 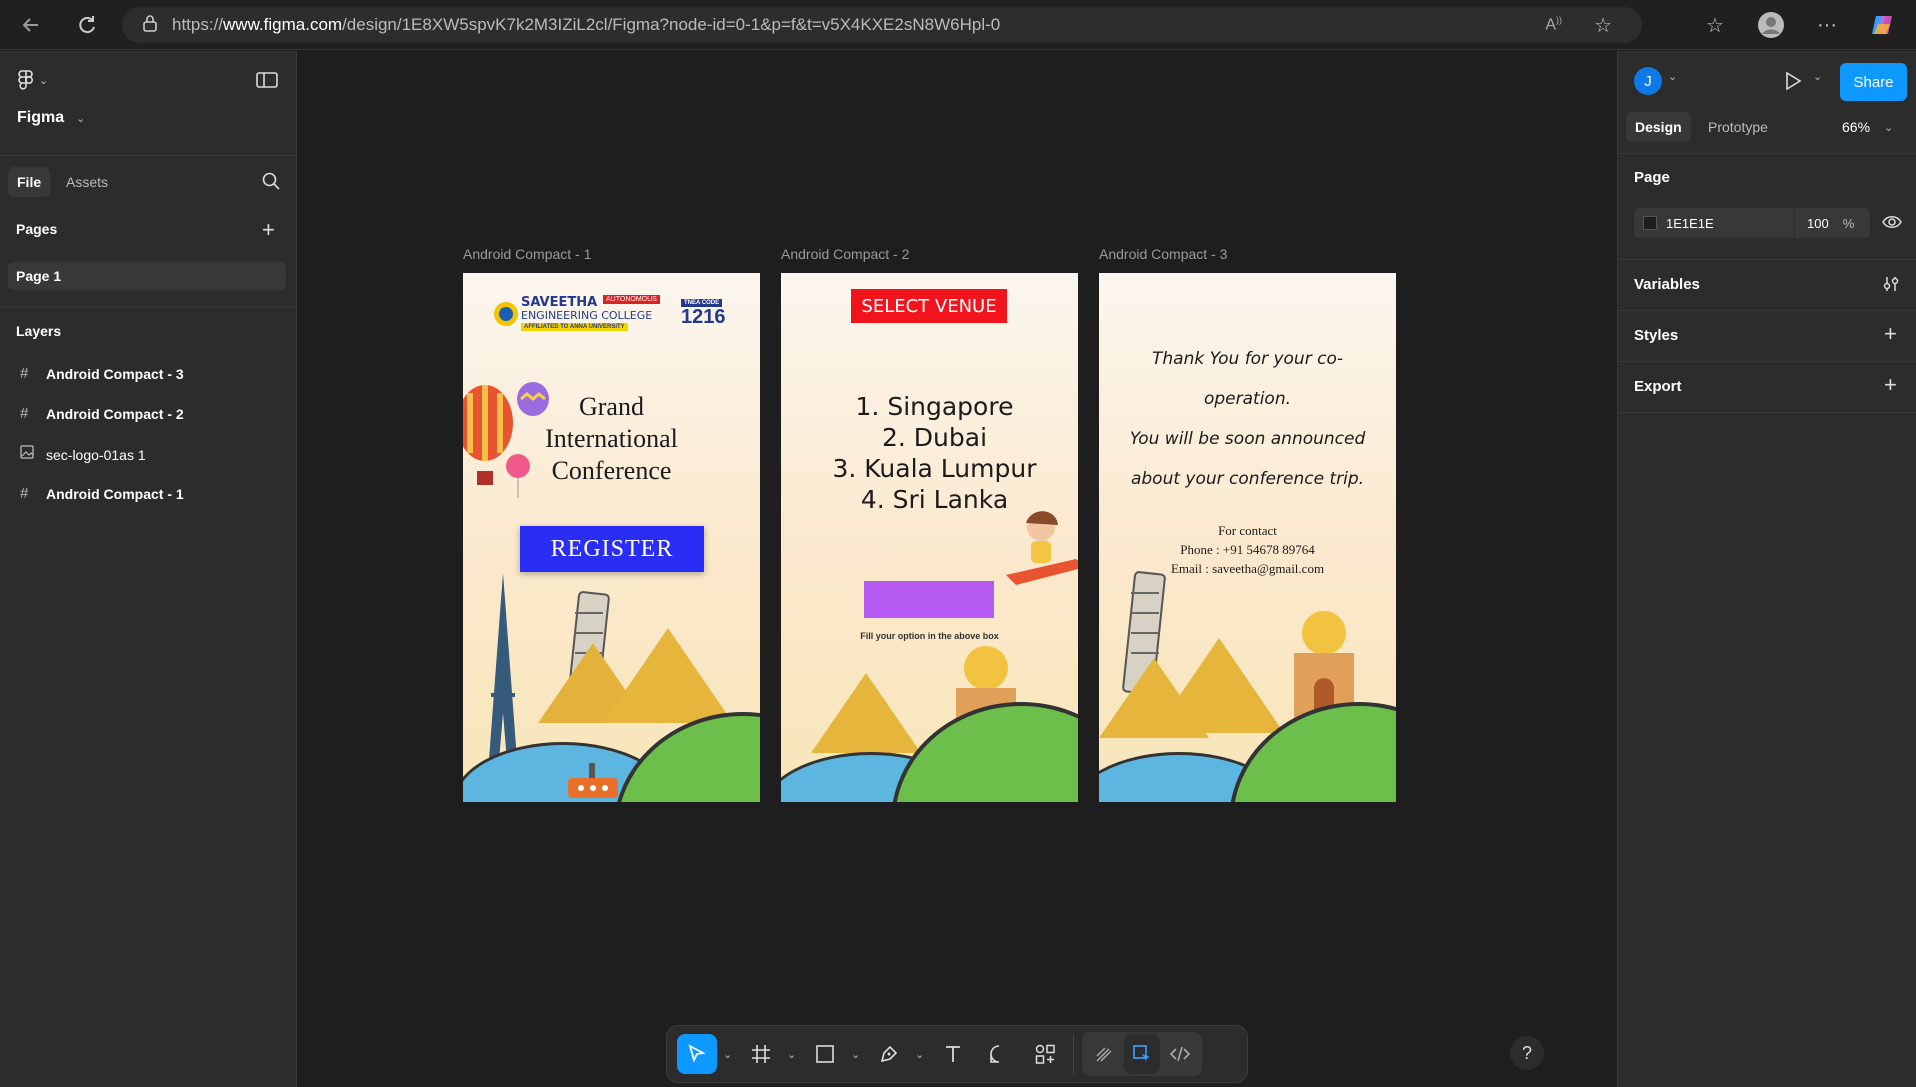 What do you see at coordinates (845, 254) in the screenshot?
I see `frame-label: Android Compact - 2` at bounding box center [845, 254].